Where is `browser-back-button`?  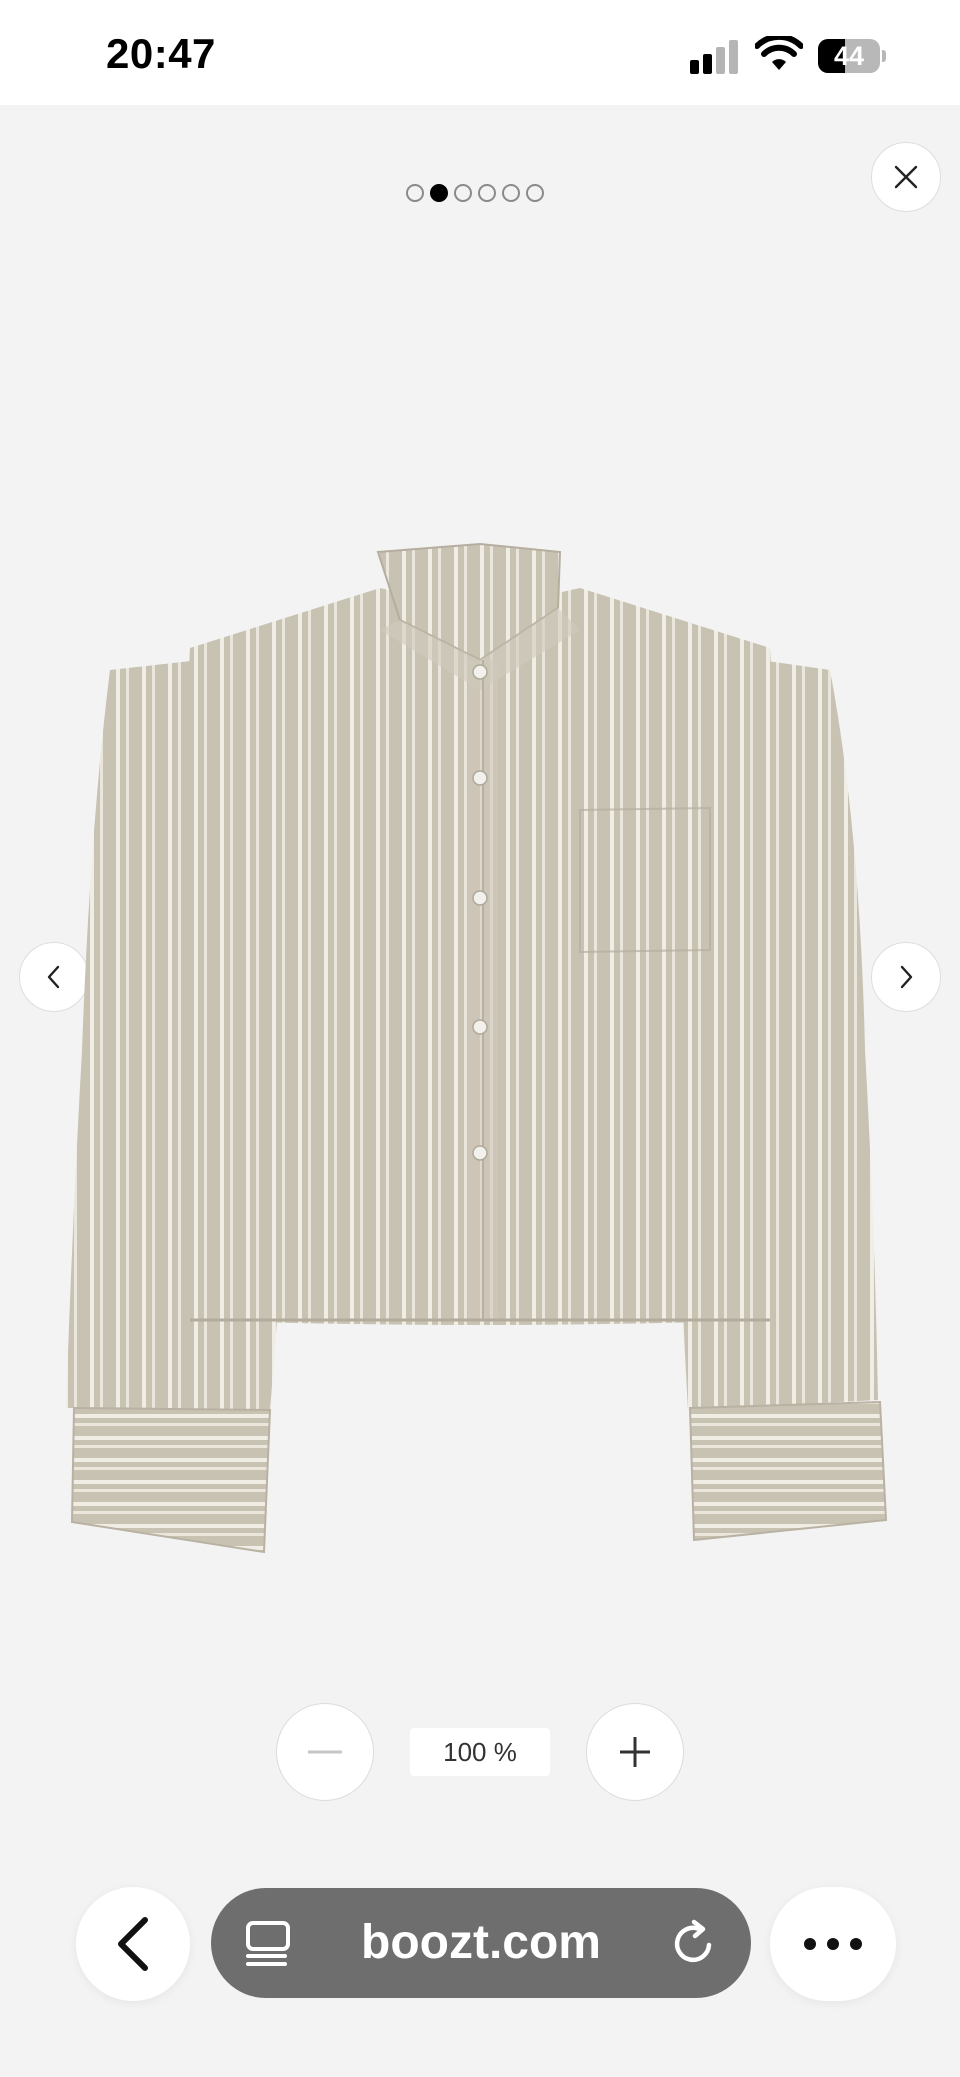
browser-back-button is located at coordinates (133, 1944).